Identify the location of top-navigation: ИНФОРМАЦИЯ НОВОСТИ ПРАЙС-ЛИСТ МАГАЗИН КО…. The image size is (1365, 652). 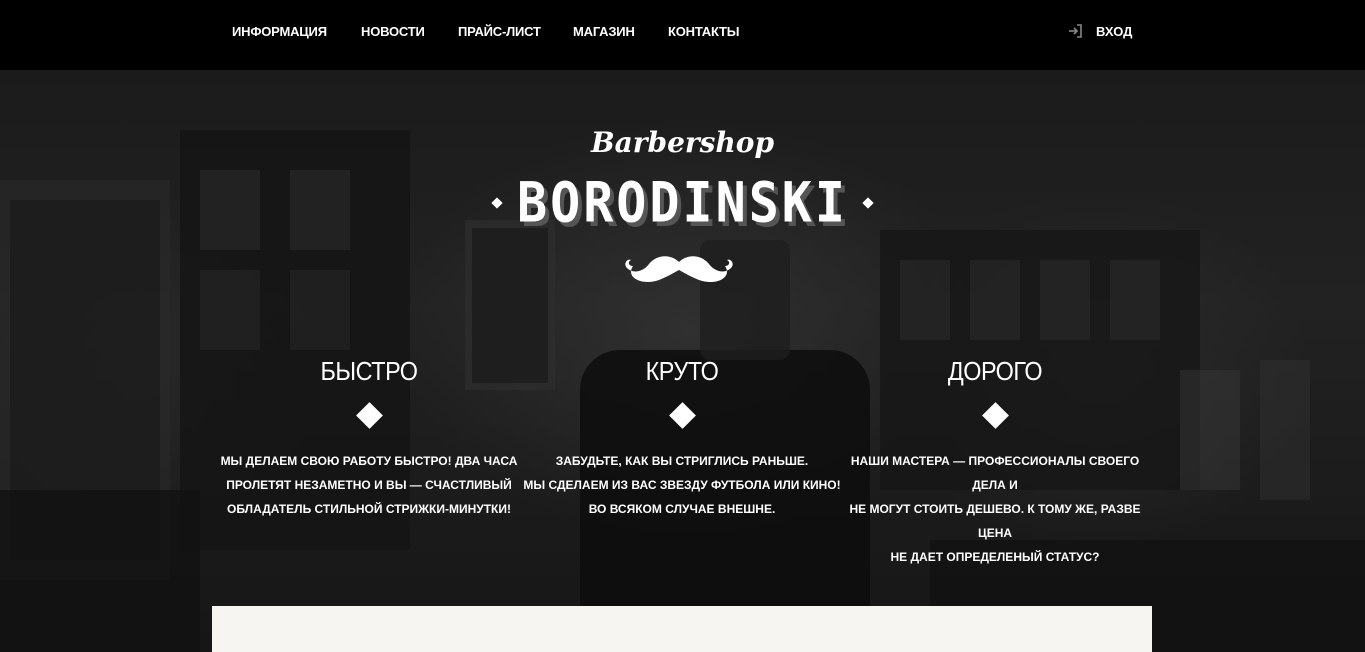
(682, 35).